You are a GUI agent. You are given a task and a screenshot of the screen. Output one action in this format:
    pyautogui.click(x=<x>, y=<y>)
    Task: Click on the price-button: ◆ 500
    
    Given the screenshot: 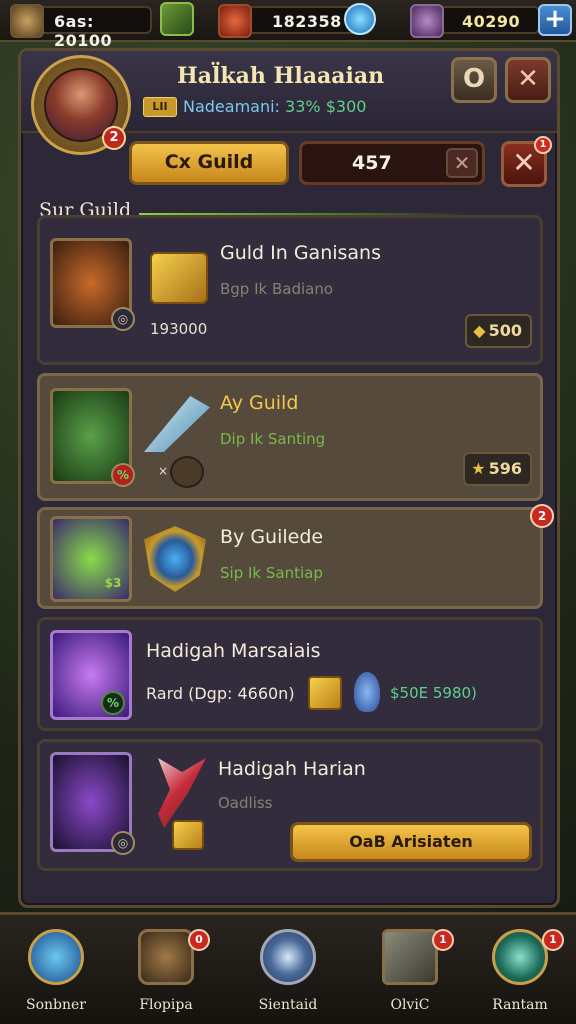 What is the action you would take?
    pyautogui.click(x=498, y=331)
    